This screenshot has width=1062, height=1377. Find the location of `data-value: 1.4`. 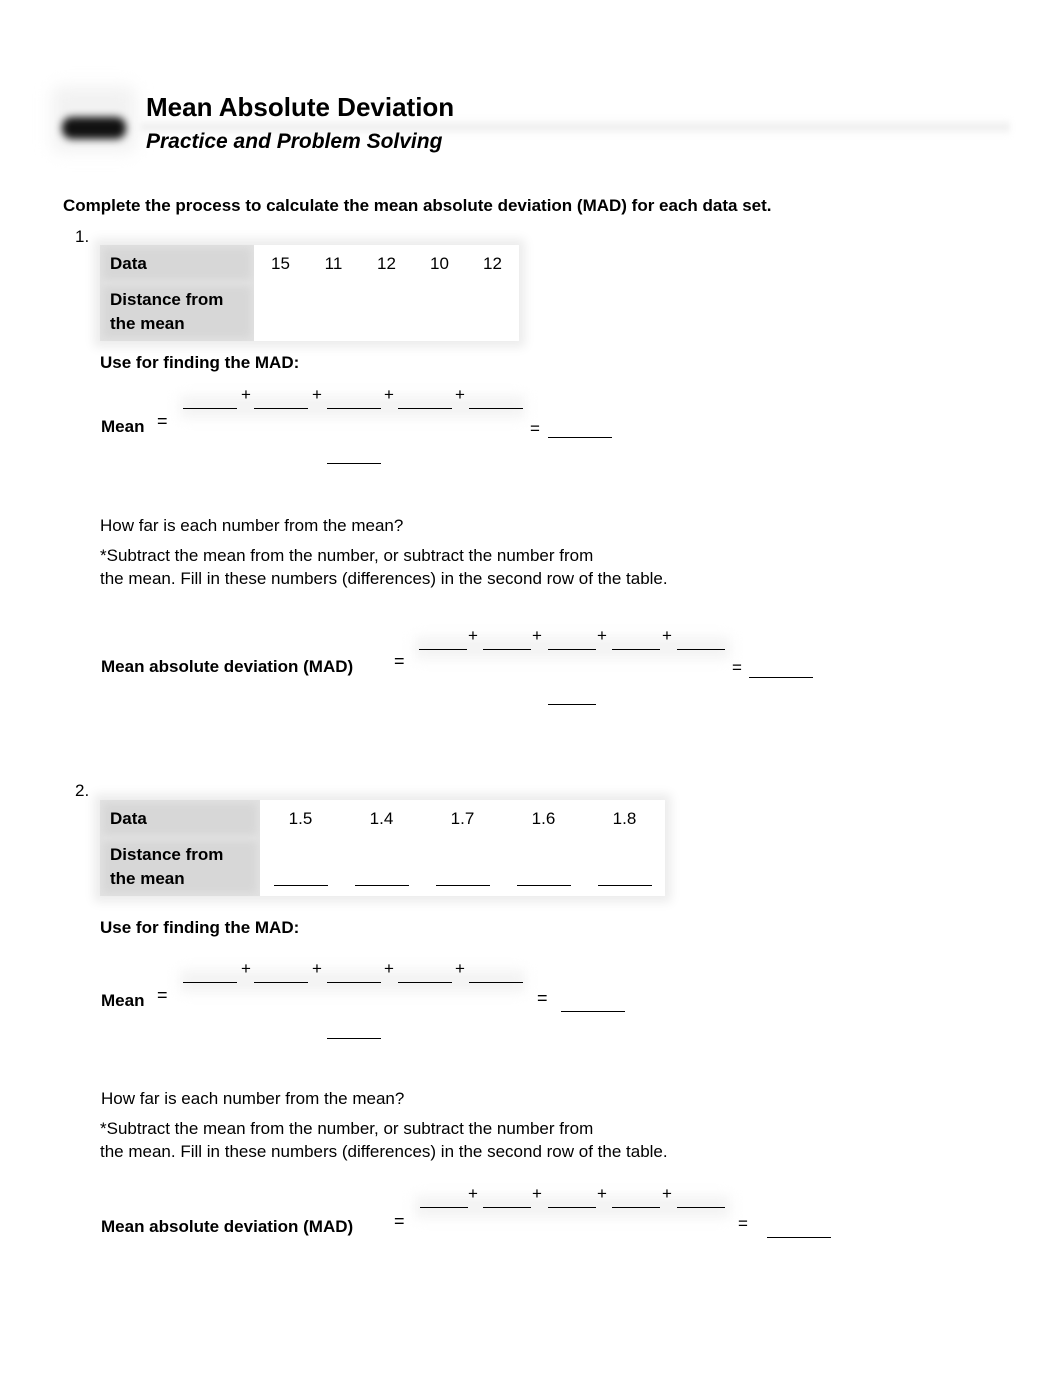

data-value: 1.4 is located at coordinates (381, 819).